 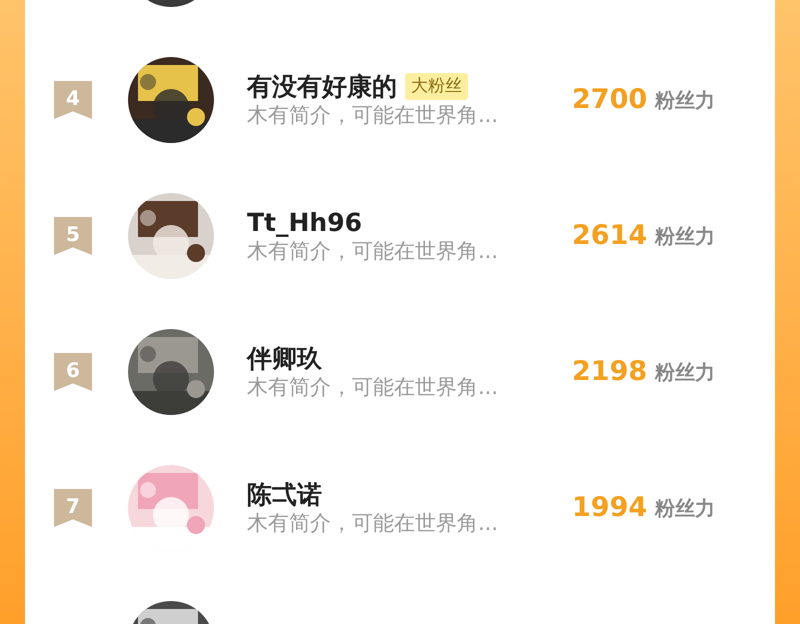 I want to click on fan-score: 2700, so click(x=610, y=99).